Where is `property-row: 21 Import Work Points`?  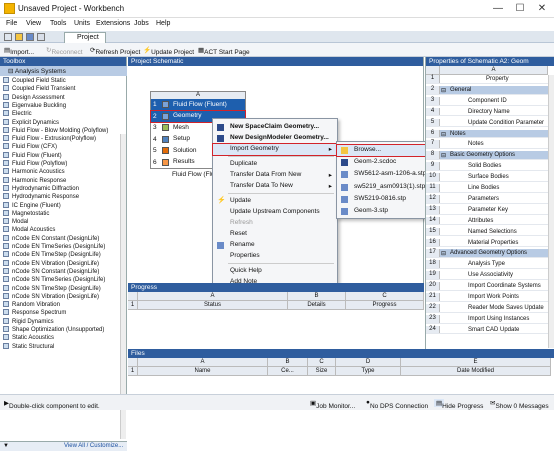
property-row: 21 Import Work Points is located at coordinates (487, 297).